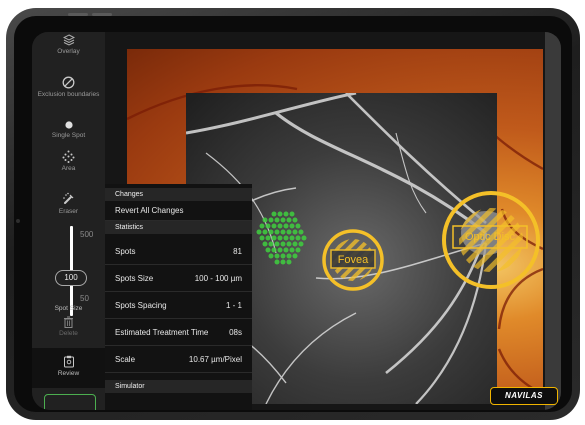  Describe the element at coordinates (68, 125) in the screenshot. I see `single-spot-icon` at that location.